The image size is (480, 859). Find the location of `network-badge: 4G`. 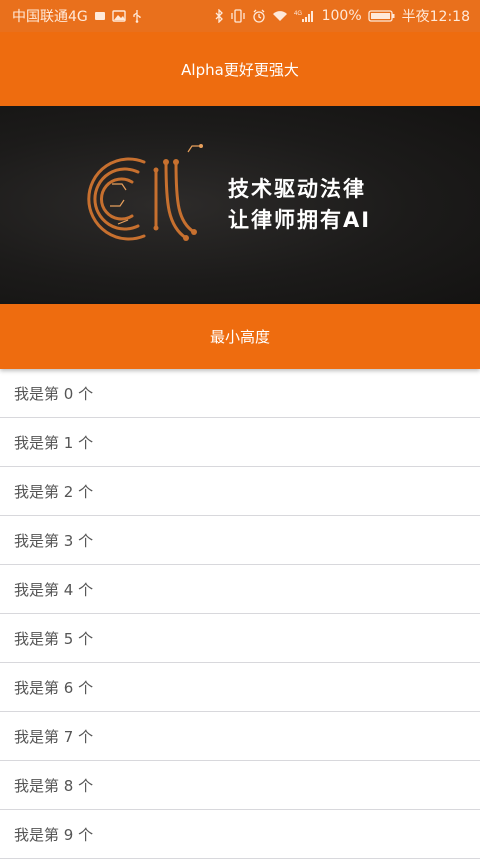

network-badge: 4G is located at coordinates (298, 14).